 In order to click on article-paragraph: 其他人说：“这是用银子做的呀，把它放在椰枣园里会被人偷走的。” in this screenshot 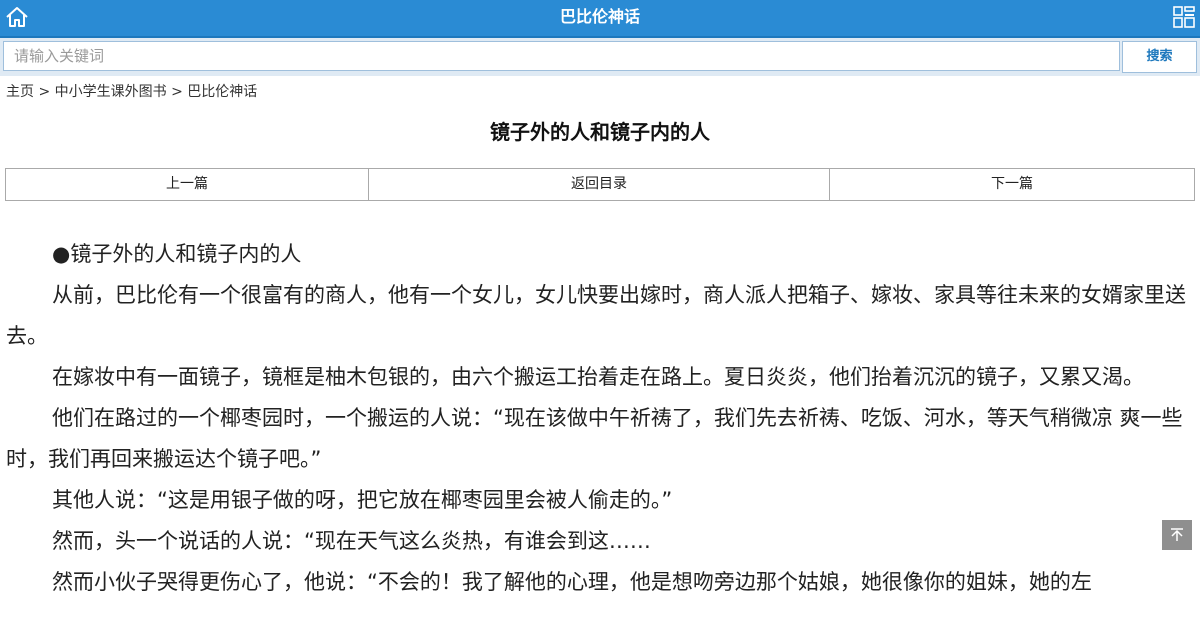, I will do `click(362, 500)`.